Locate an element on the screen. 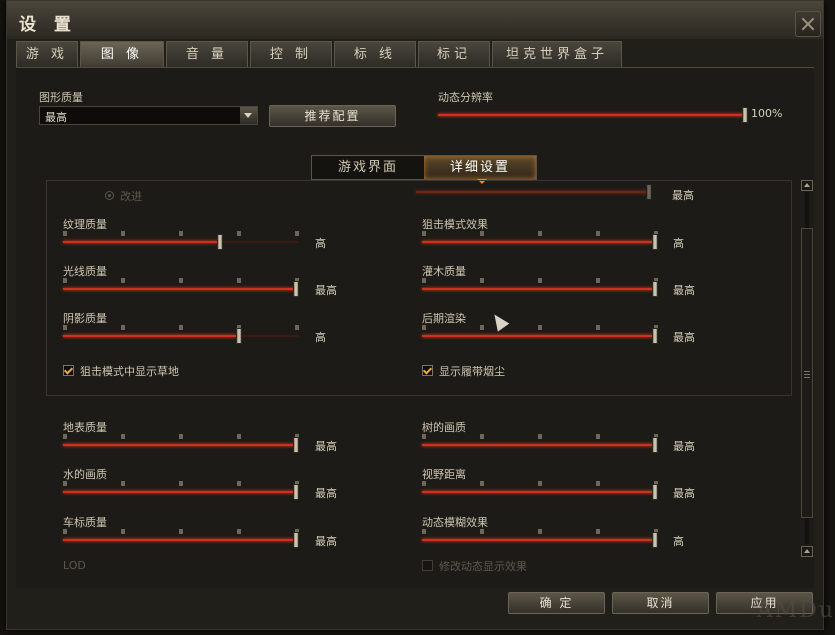 This screenshot has height=635, width=835. graphics-quality-value: 最高 is located at coordinates (56, 117).